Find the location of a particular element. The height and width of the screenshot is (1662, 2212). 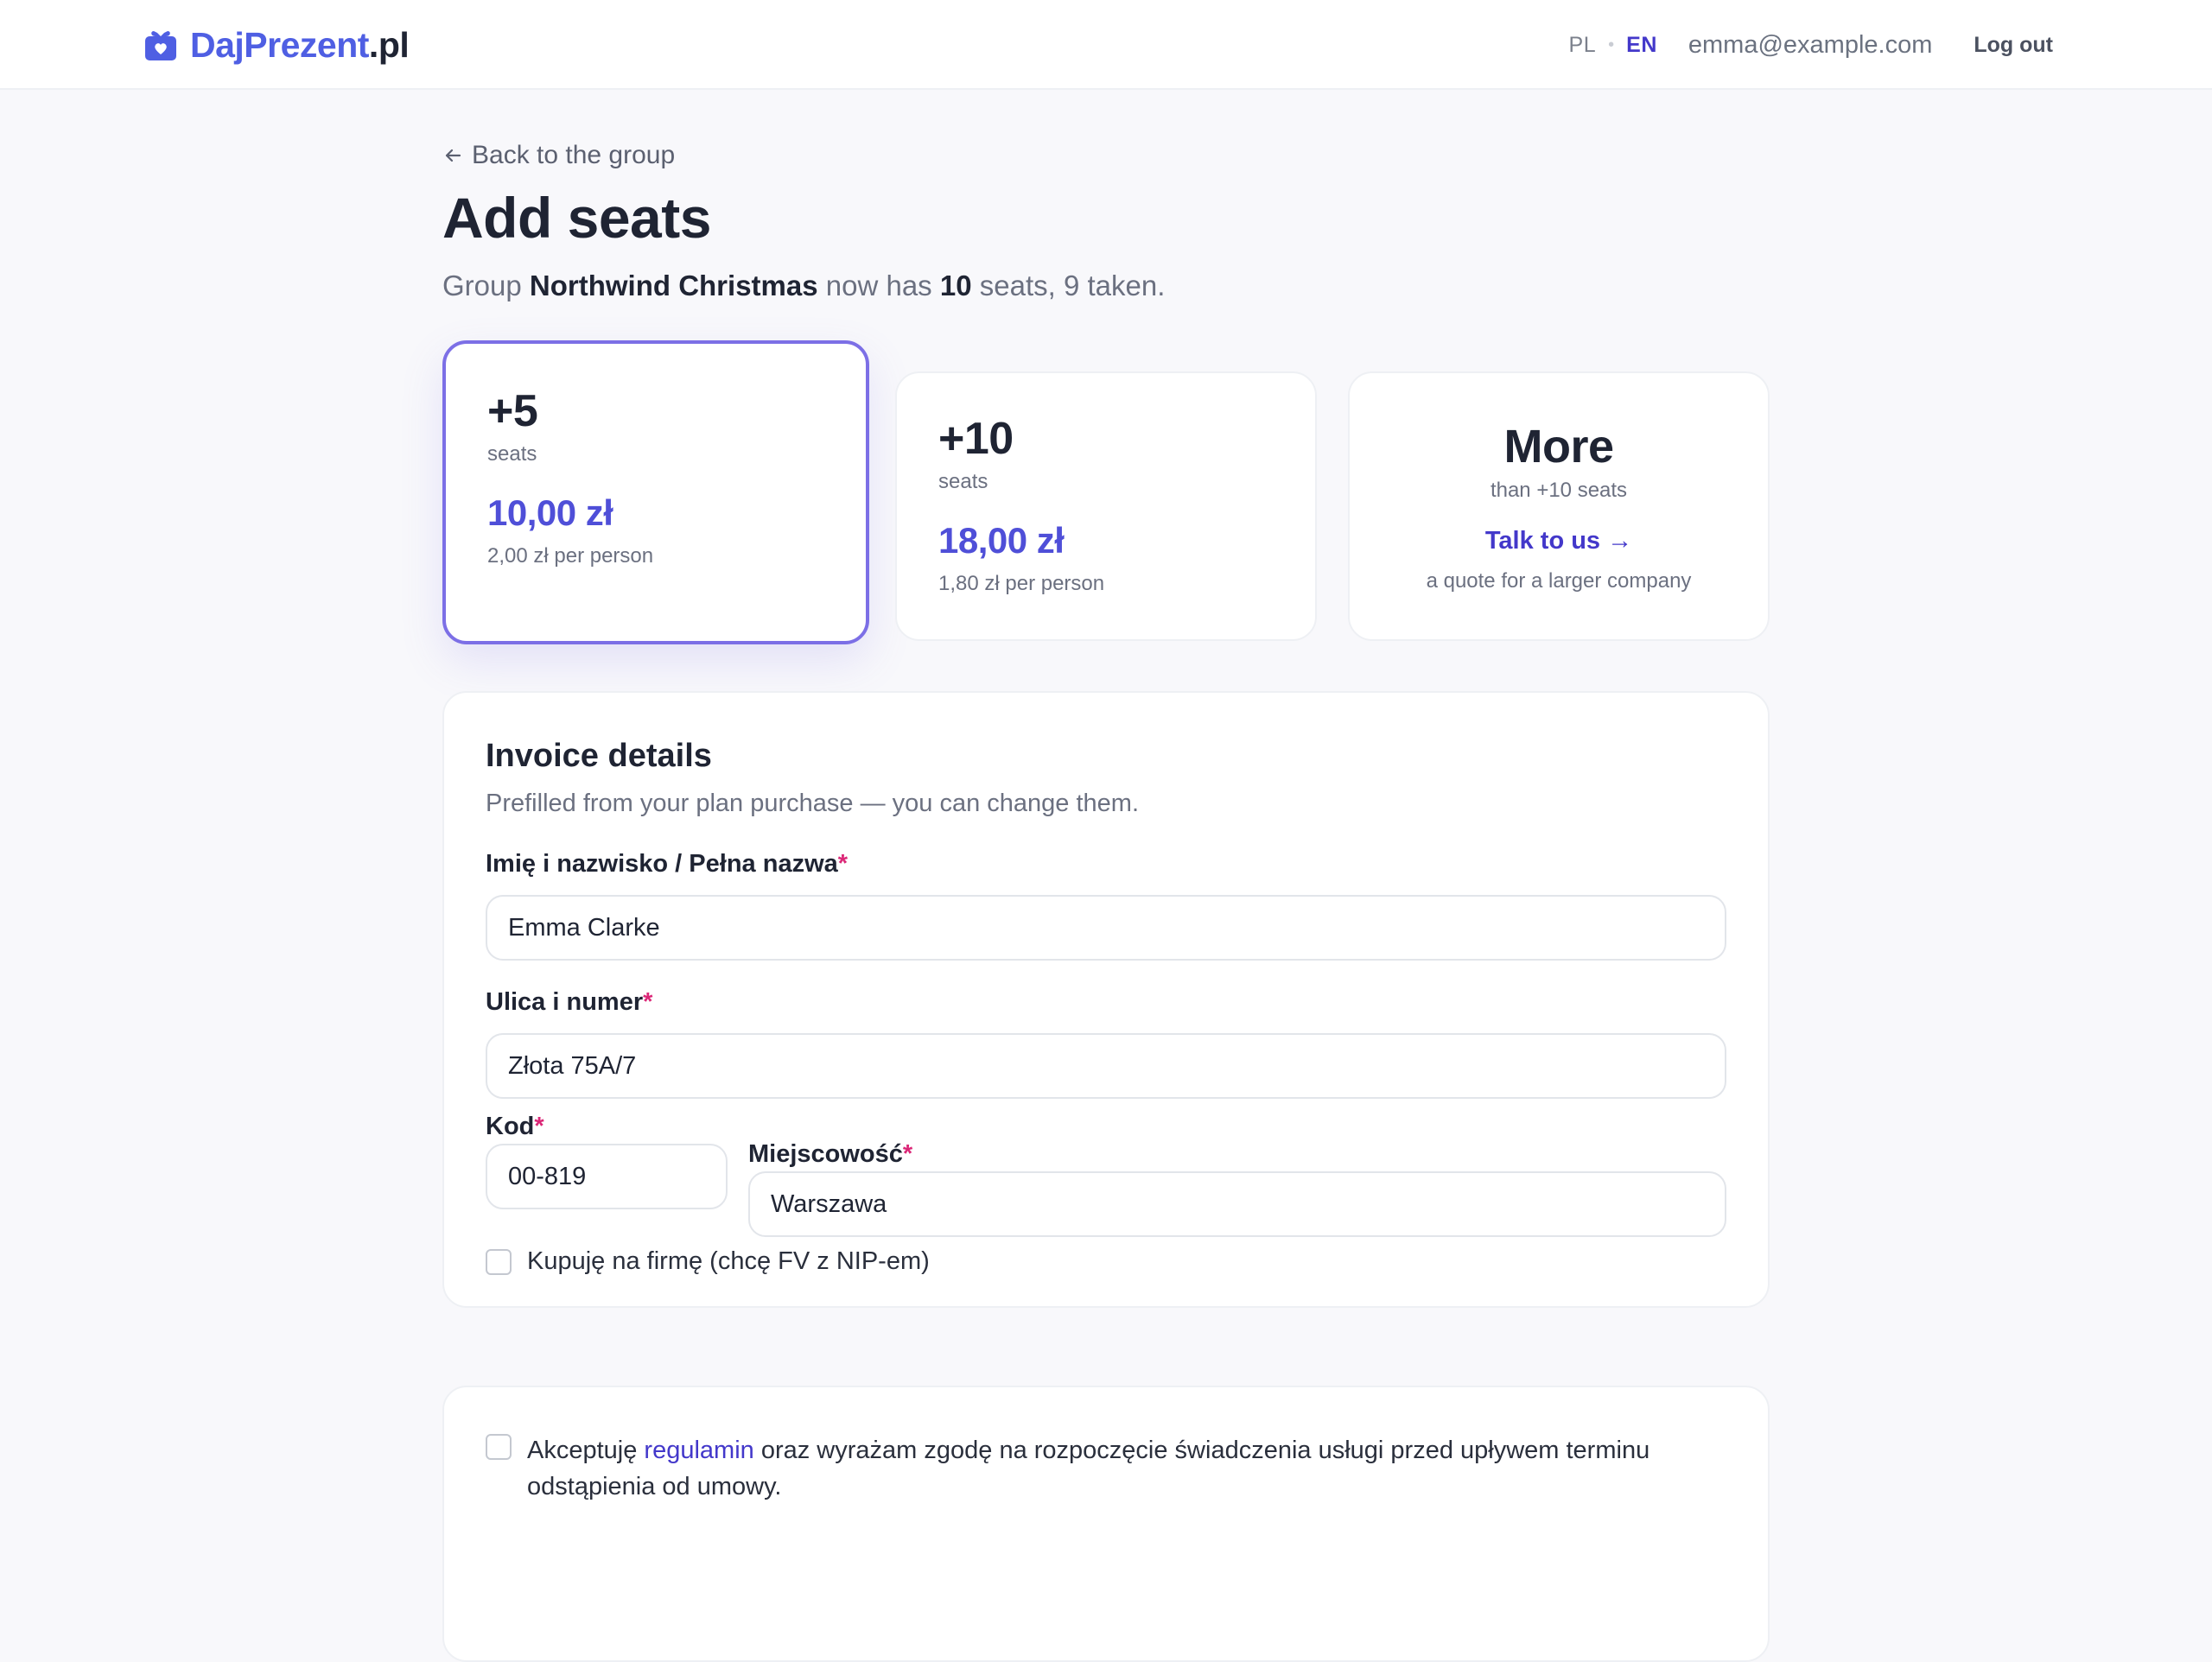

quote-note: a quote for a larger company is located at coordinates (1559, 581).